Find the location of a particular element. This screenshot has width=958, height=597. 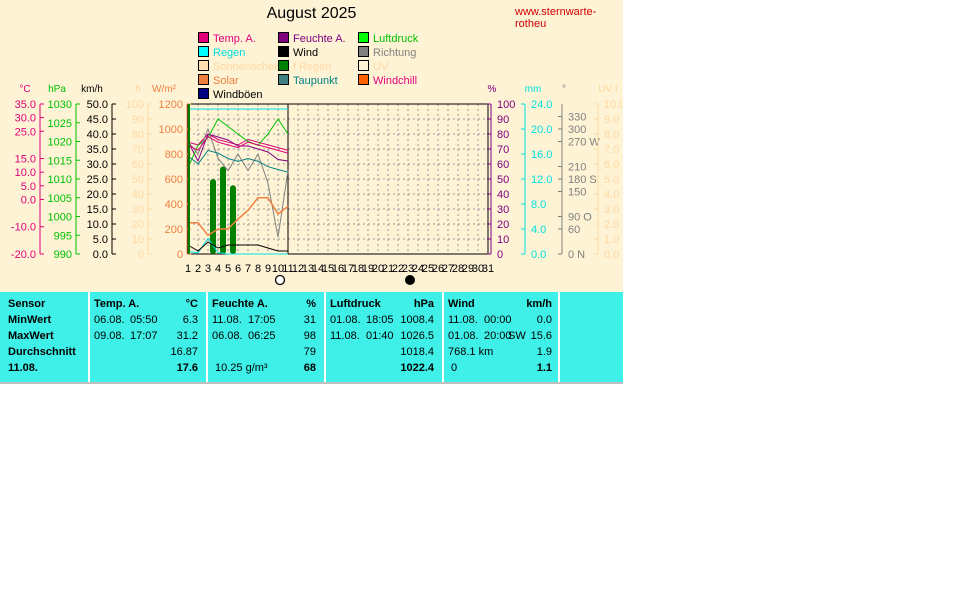

table-column-unit: hPa is located at coordinates (423, 304).